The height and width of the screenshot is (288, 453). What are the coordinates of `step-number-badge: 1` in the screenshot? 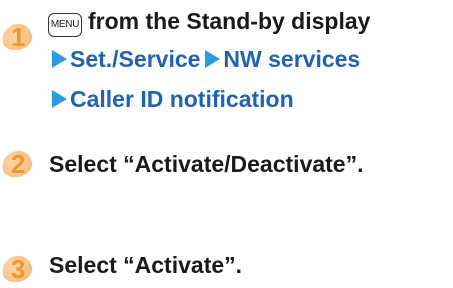 It's located at (18, 38).